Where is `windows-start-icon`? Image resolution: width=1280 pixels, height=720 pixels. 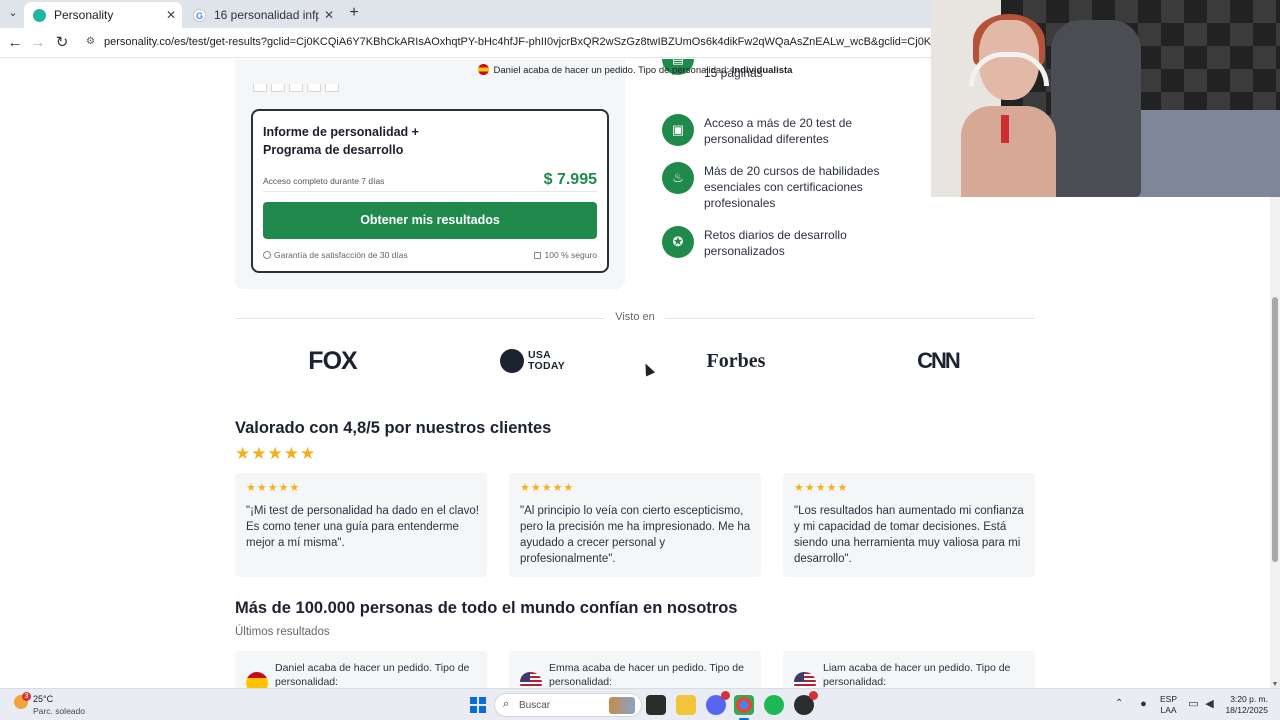 windows-start-icon is located at coordinates (478, 705).